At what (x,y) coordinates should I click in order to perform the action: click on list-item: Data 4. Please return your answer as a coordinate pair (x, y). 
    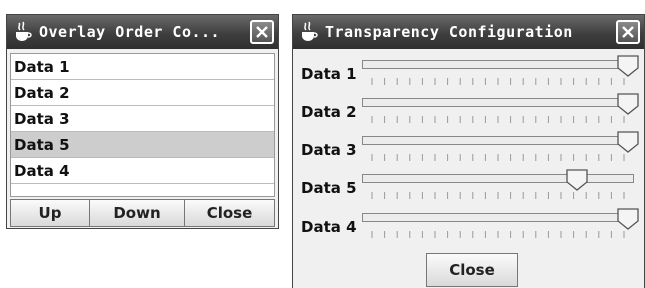
    Looking at the image, I should click on (142, 171).